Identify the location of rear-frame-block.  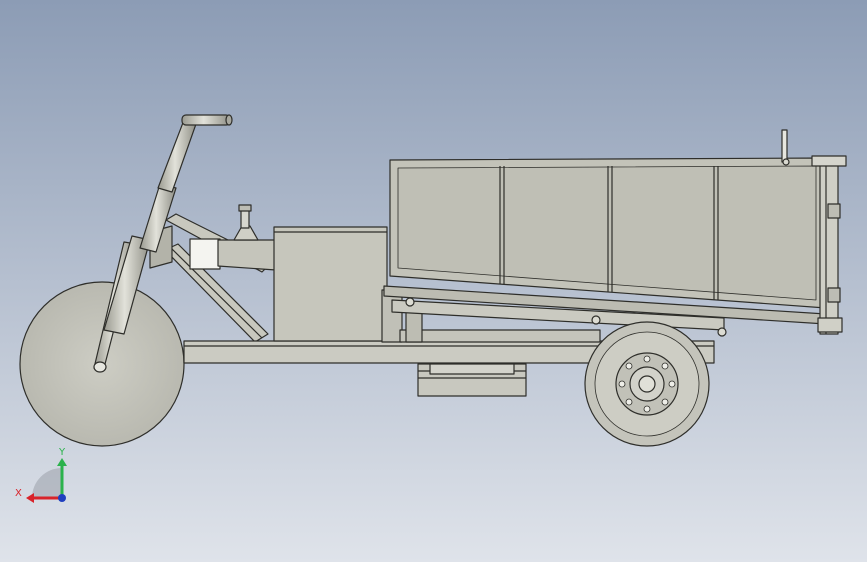
(392, 316).